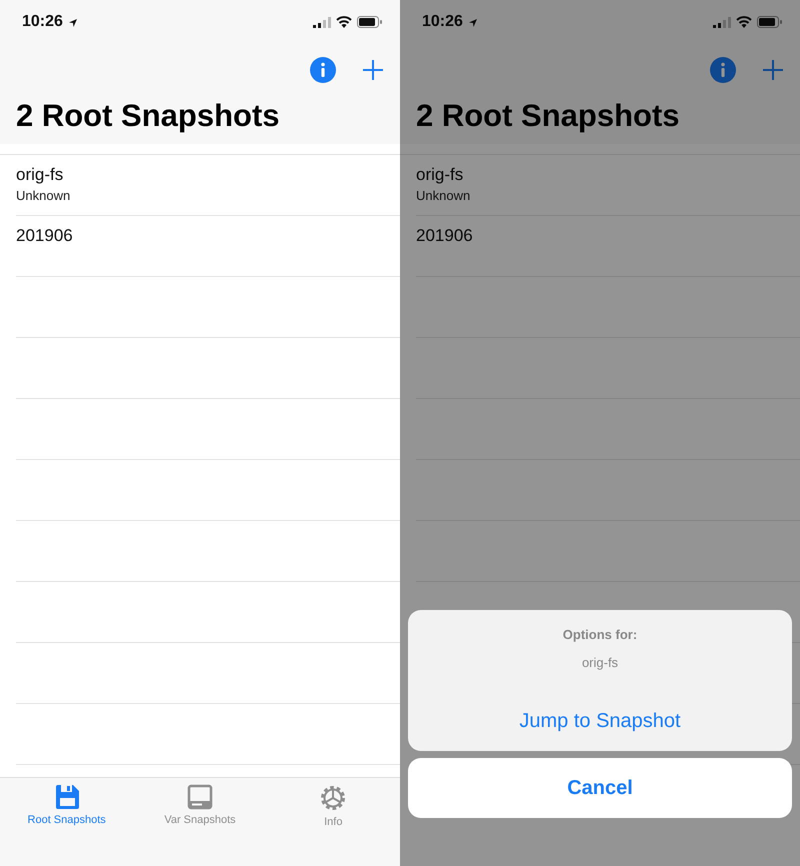 The width and height of the screenshot is (800, 866). Describe the element at coordinates (600, 634) in the screenshot. I see `sheet-title: Options for:` at that location.